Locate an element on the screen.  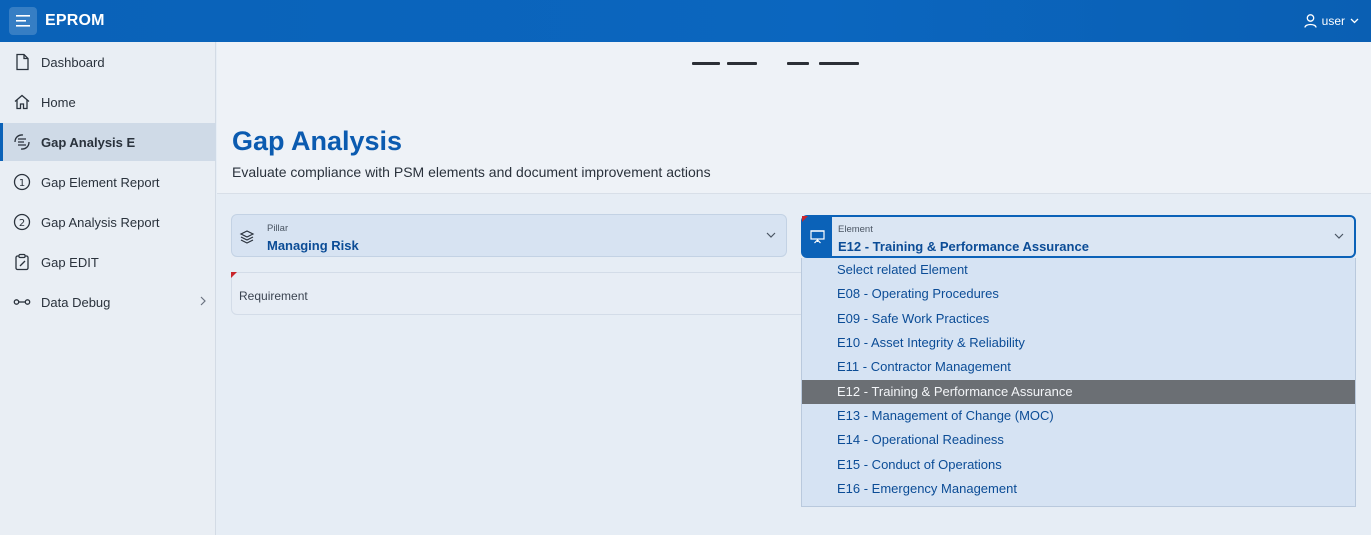
element-label: Element is located at coordinates (855, 229).